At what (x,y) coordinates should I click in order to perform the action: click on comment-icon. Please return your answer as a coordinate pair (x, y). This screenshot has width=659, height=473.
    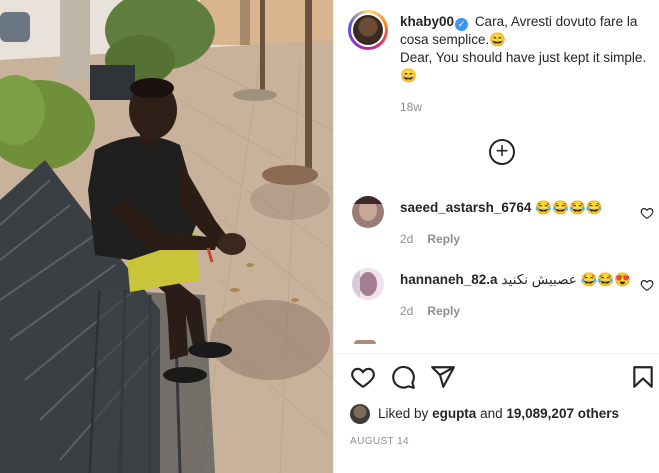
    Looking at the image, I should click on (403, 377).